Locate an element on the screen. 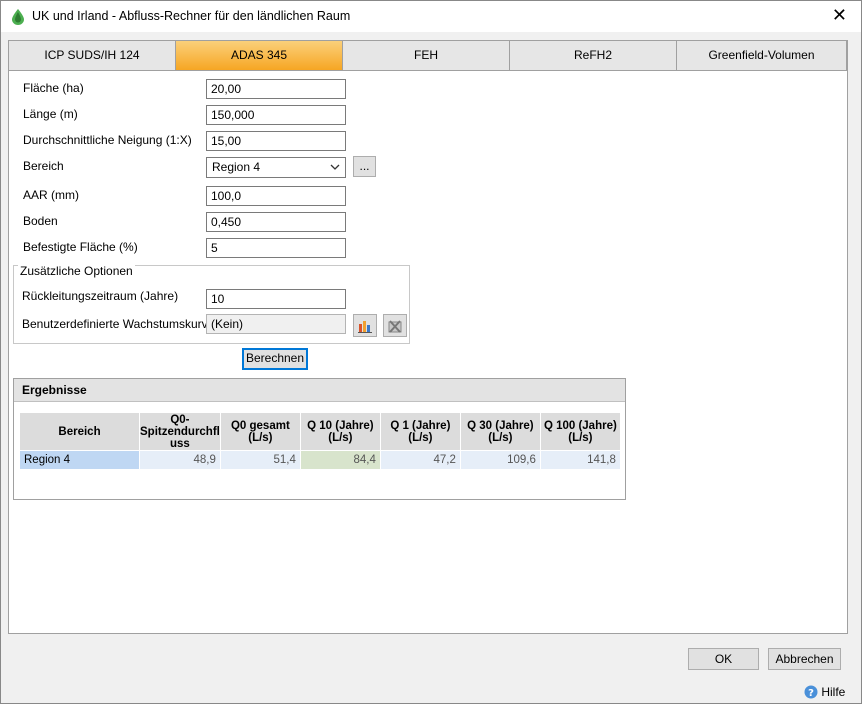  water-drop-icon is located at coordinates (18, 17).